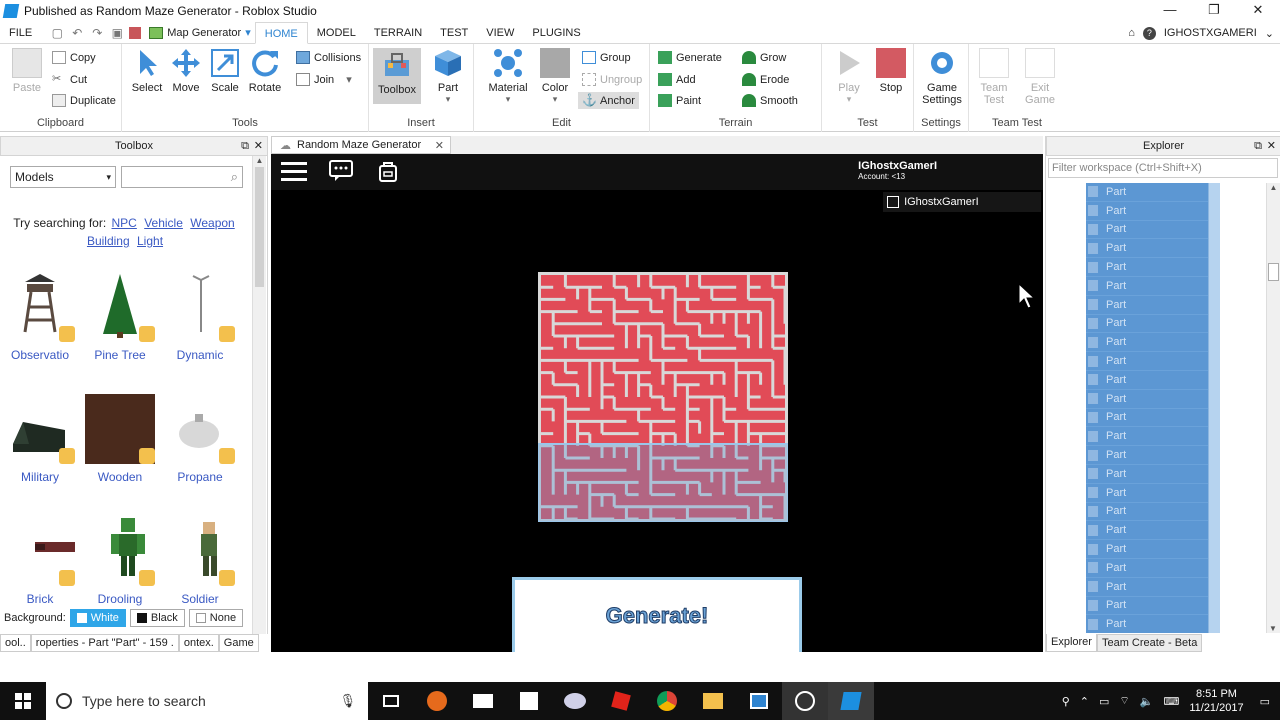 This screenshot has height=720, width=1280. I want to click on anchor-button: ⚓ Anchor, so click(608, 100).